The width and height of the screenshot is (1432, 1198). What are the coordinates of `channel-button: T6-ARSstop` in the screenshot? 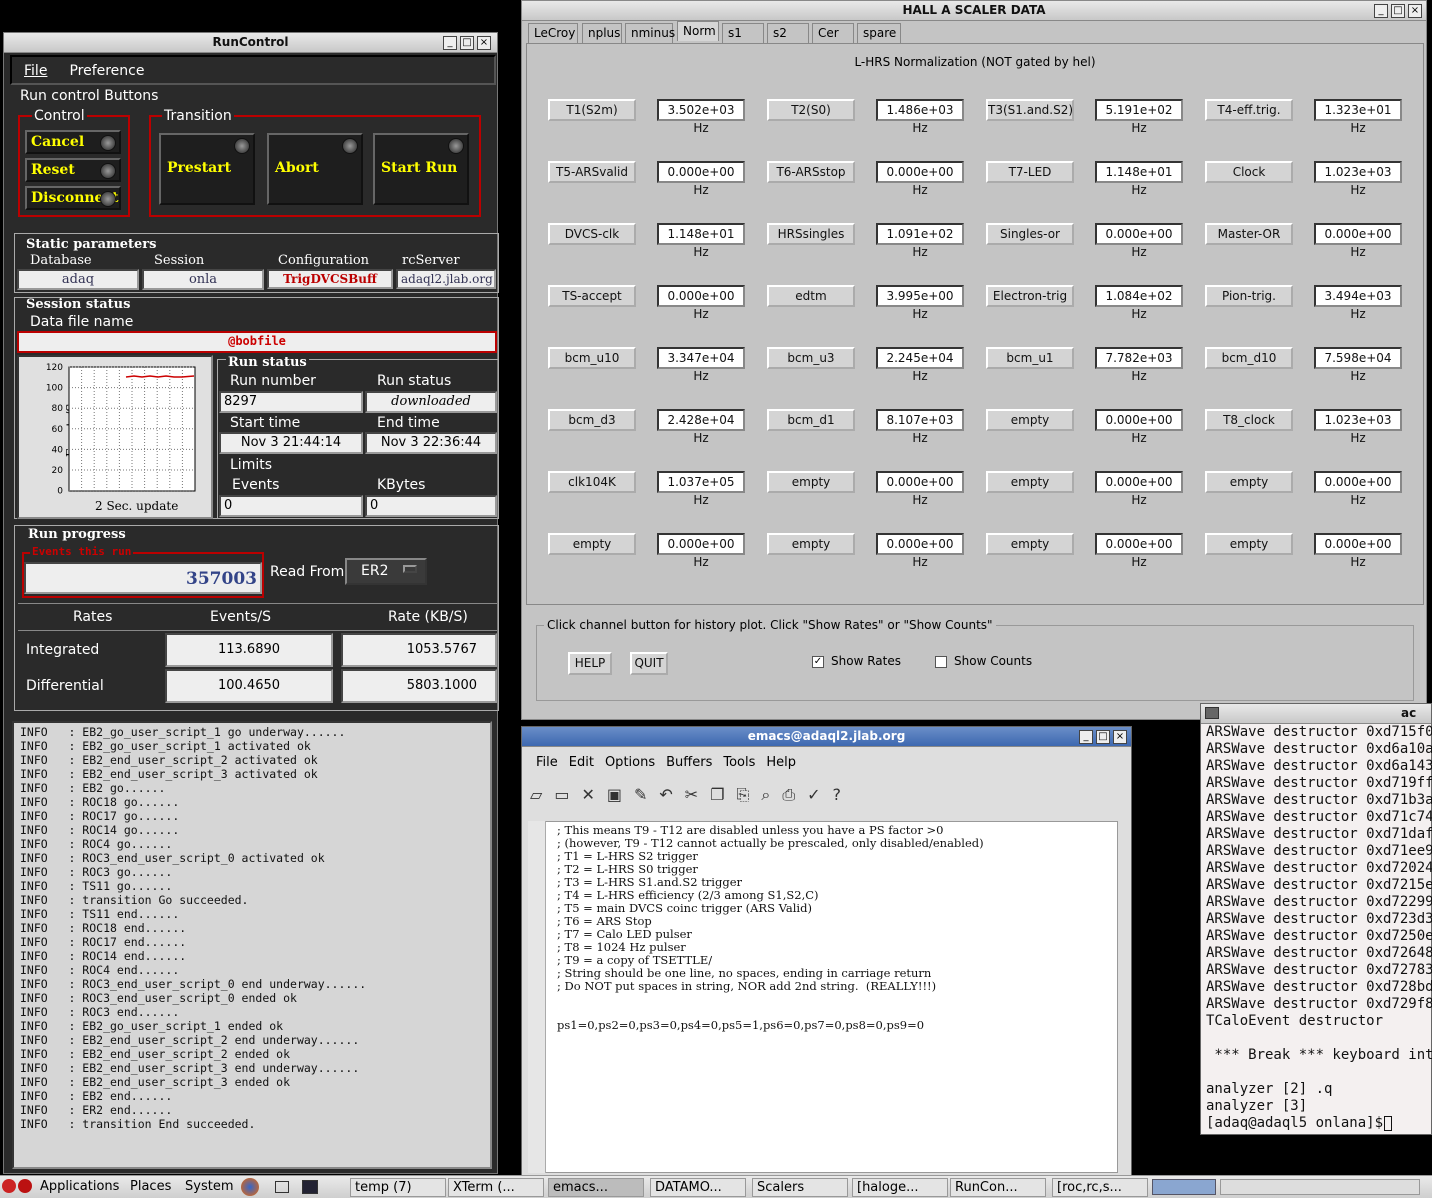 It's located at (811, 172).